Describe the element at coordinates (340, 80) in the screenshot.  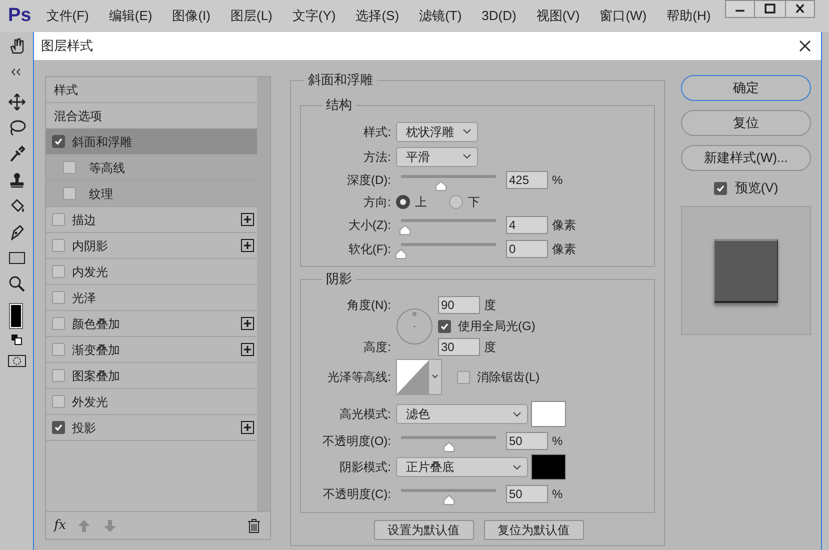
I see `group-title: 斜面和浮雕` at that location.